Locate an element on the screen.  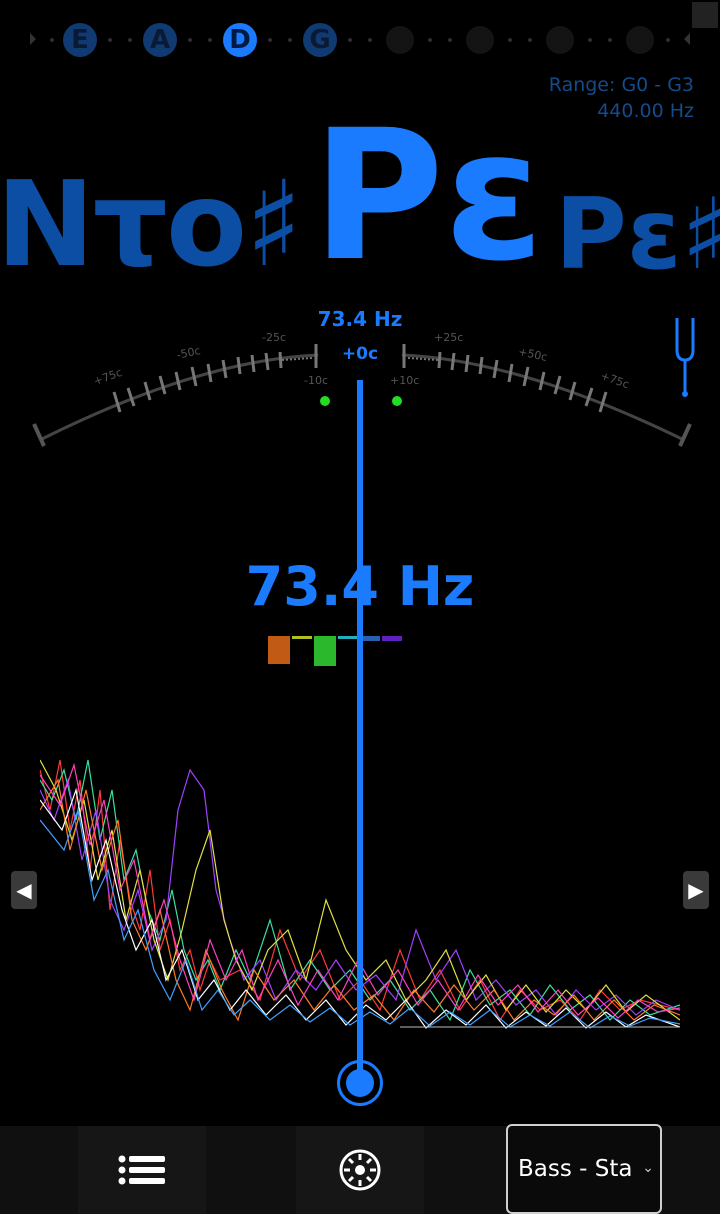
tick-label-plus-50: +50c is located at coordinates (532, 354).